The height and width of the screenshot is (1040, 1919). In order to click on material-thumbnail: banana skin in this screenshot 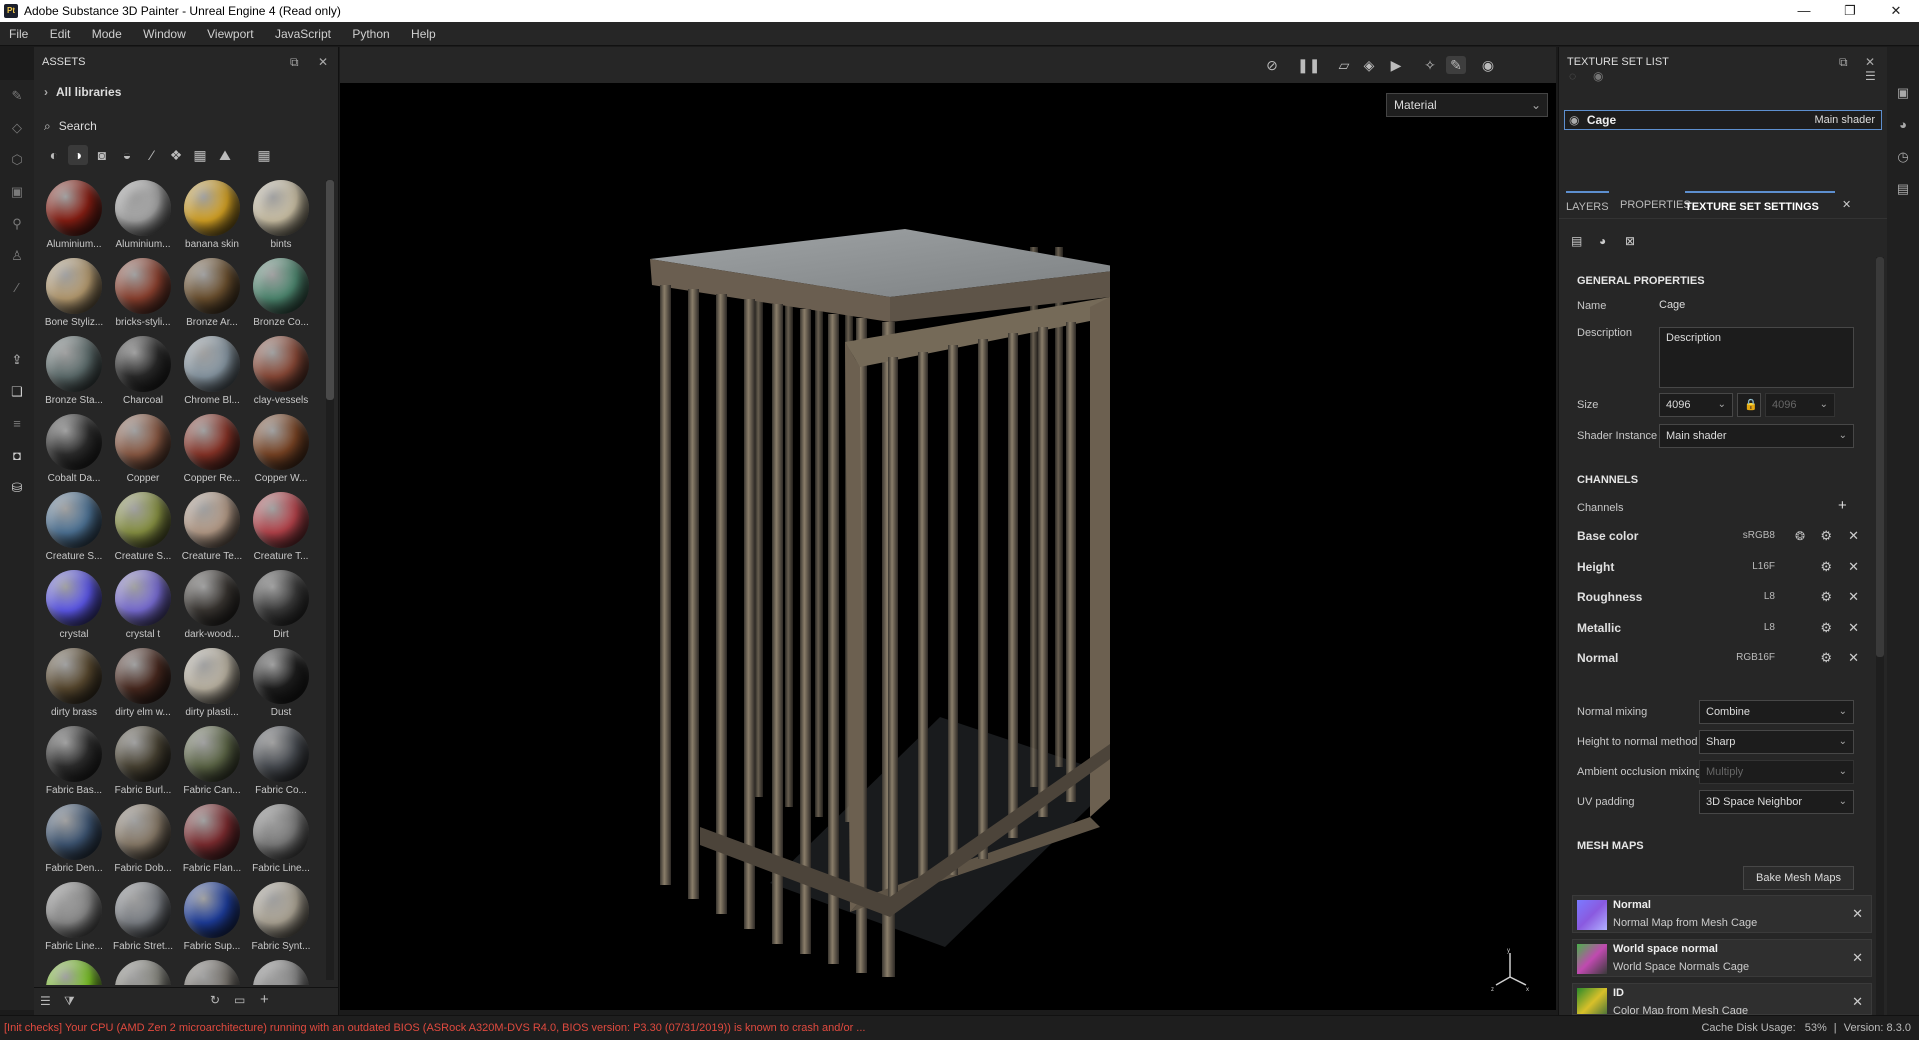, I will do `click(212, 219)`.